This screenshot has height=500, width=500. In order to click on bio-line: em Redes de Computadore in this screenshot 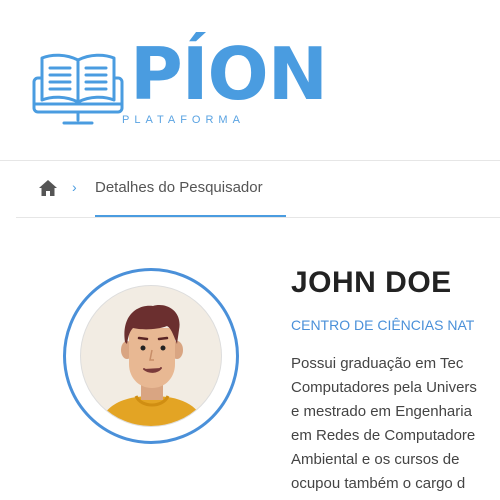, I will do `click(383, 435)`.